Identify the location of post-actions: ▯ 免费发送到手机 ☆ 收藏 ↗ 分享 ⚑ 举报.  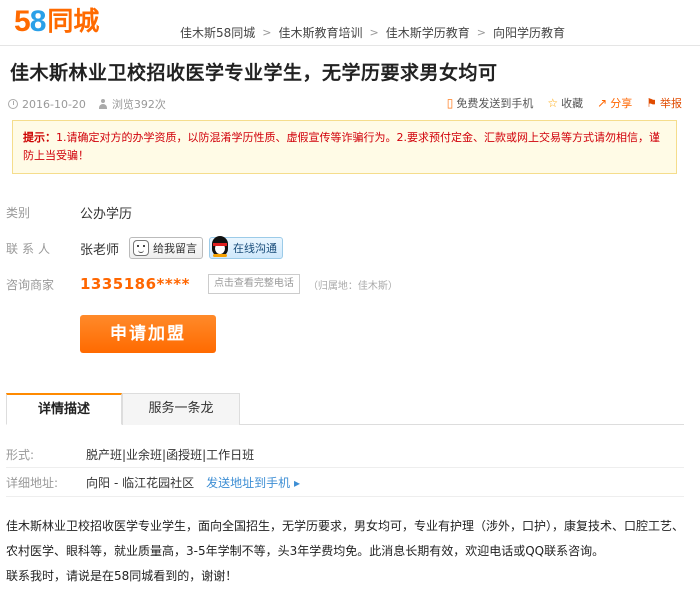
(557, 103).